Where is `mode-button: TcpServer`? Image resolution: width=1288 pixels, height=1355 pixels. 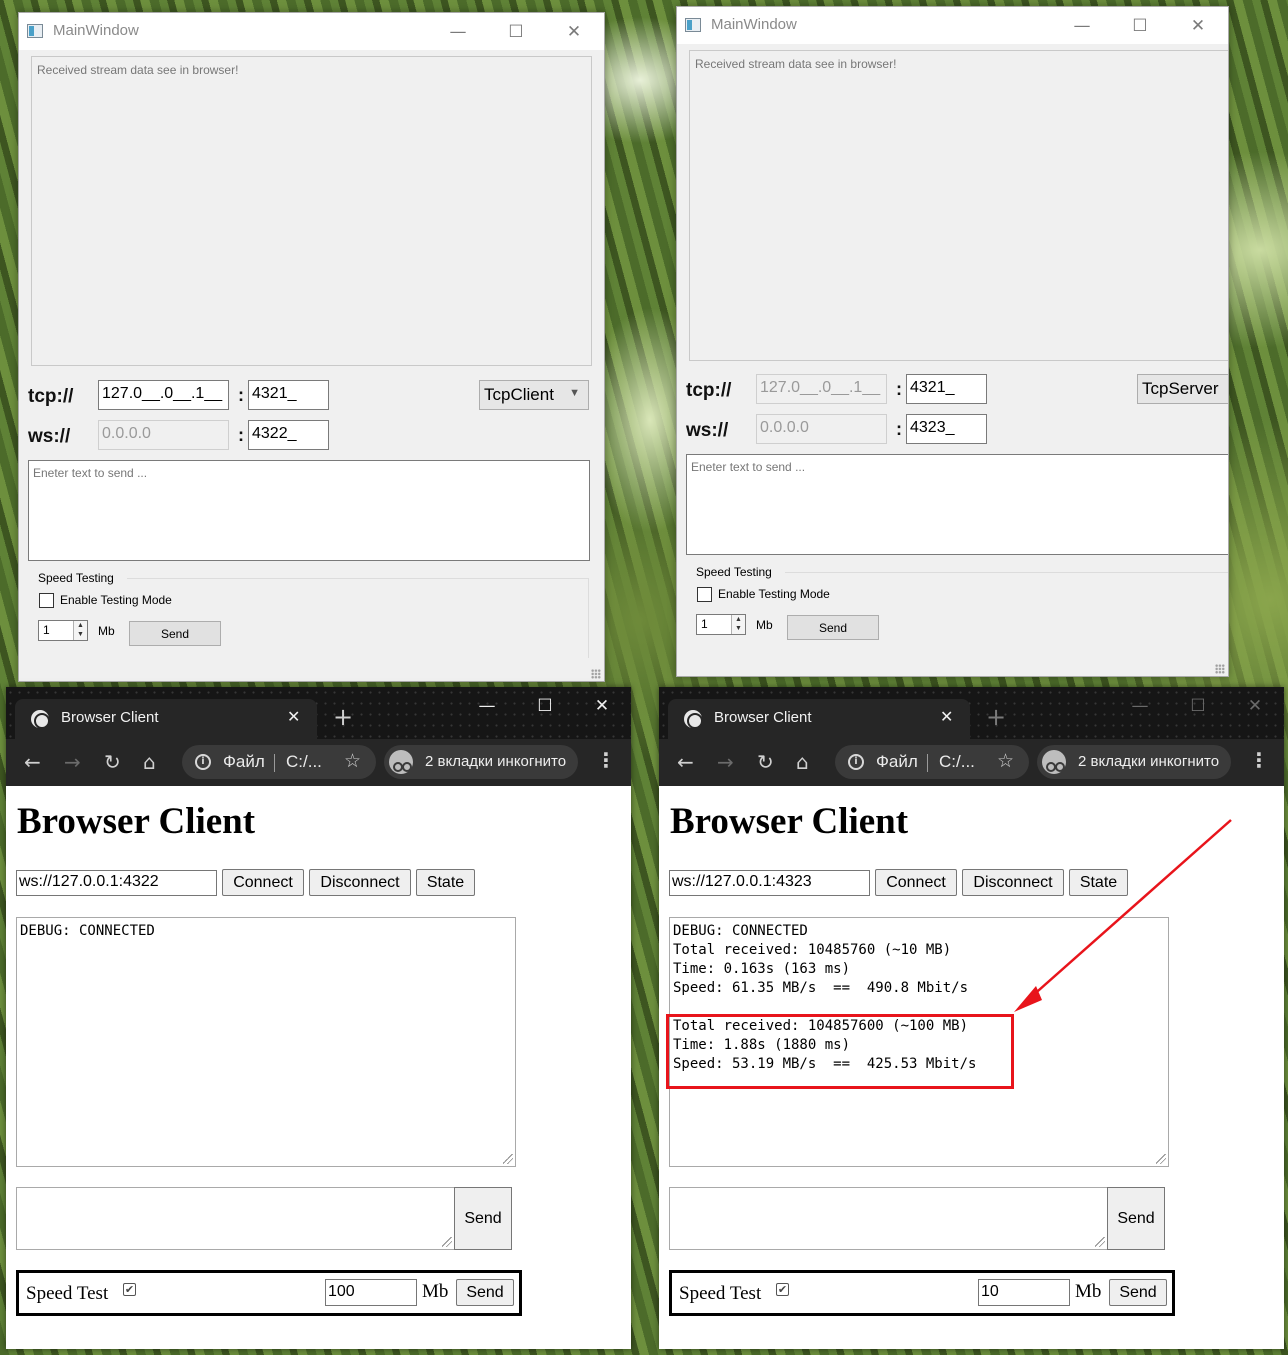
mode-button: TcpServer is located at coordinates (1182, 389).